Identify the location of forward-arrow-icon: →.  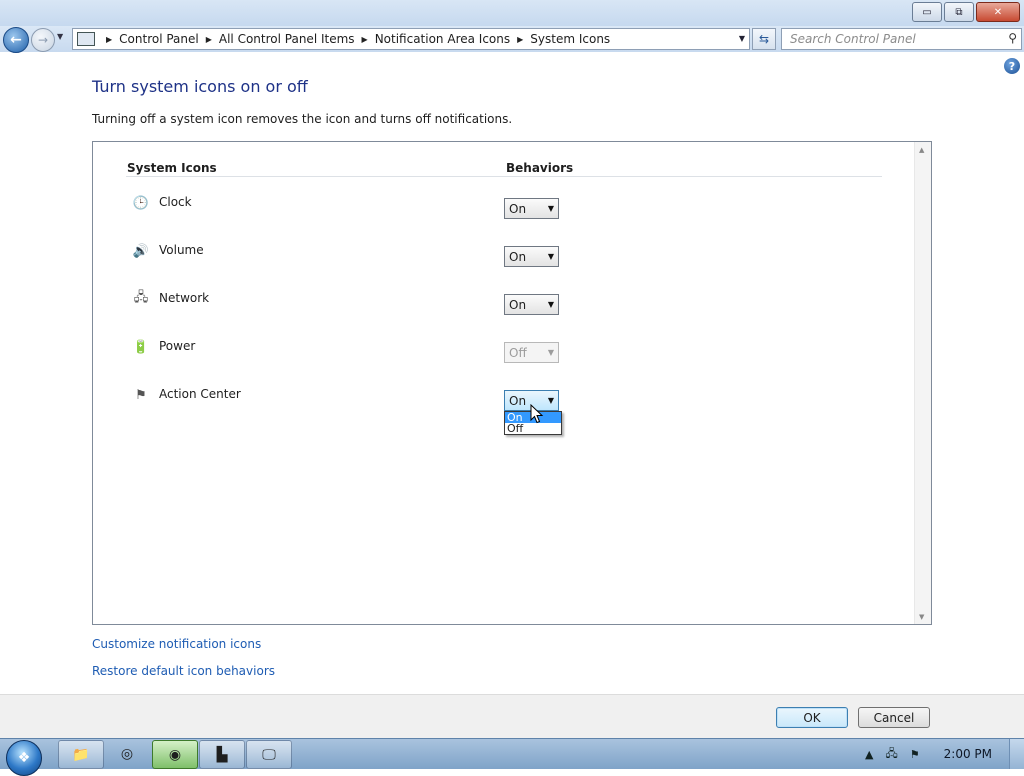
(43, 40).